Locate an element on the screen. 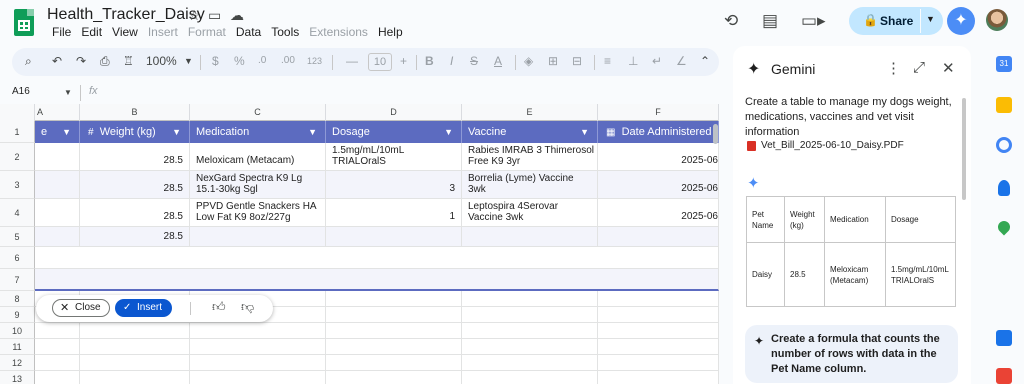 The image size is (1024, 384). horizontal-align-icon: ≡ is located at coordinates (607, 61).